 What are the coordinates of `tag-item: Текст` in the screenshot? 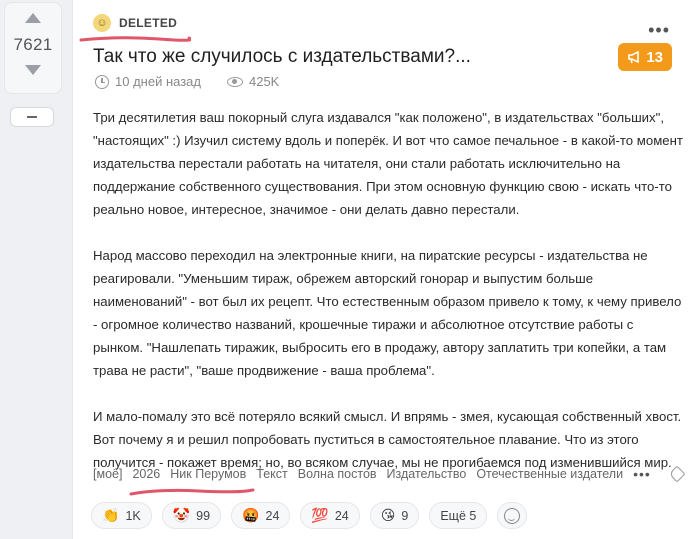 It's located at (271, 474).